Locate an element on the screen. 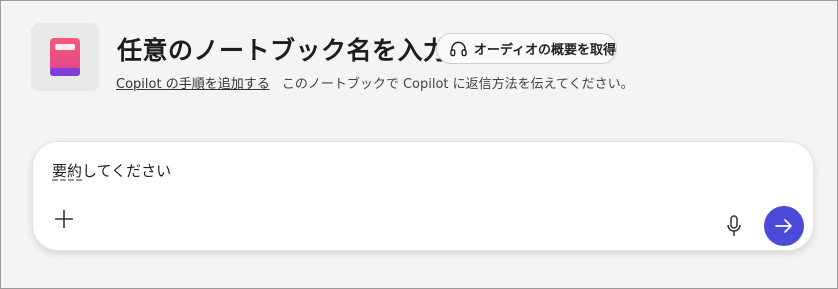 Image resolution: width=838 pixels, height=289 pixels. audio-overview-button: オーディオの概要を取得 is located at coordinates (526, 48).